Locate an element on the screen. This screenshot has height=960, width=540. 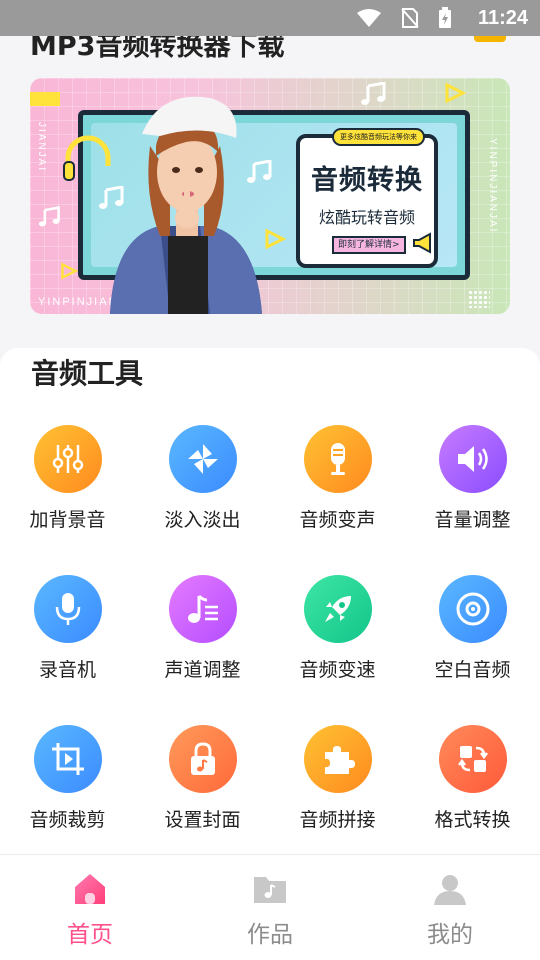
tool-label: 淡入淡出 is located at coordinates (202, 520).